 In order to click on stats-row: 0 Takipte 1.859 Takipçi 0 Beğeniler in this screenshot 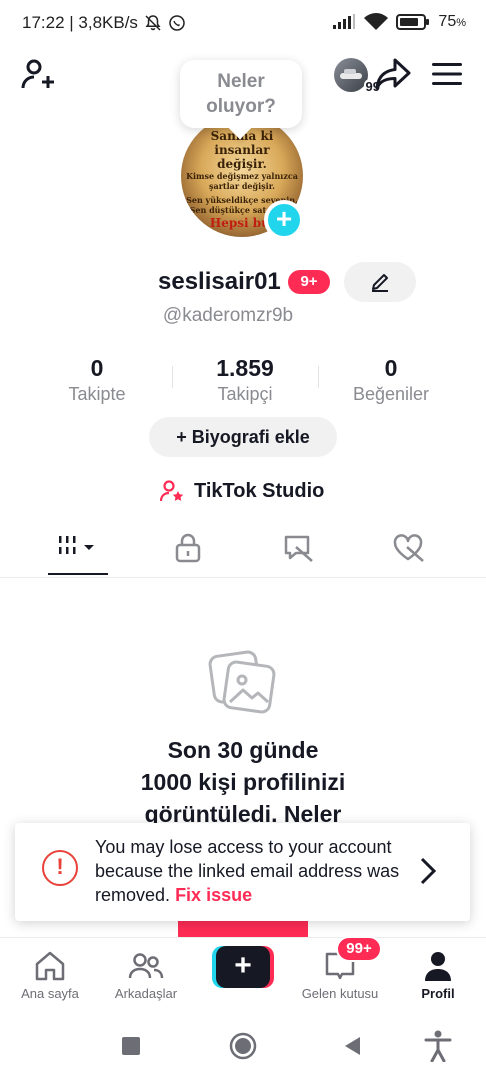, I will do `click(243, 380)`.